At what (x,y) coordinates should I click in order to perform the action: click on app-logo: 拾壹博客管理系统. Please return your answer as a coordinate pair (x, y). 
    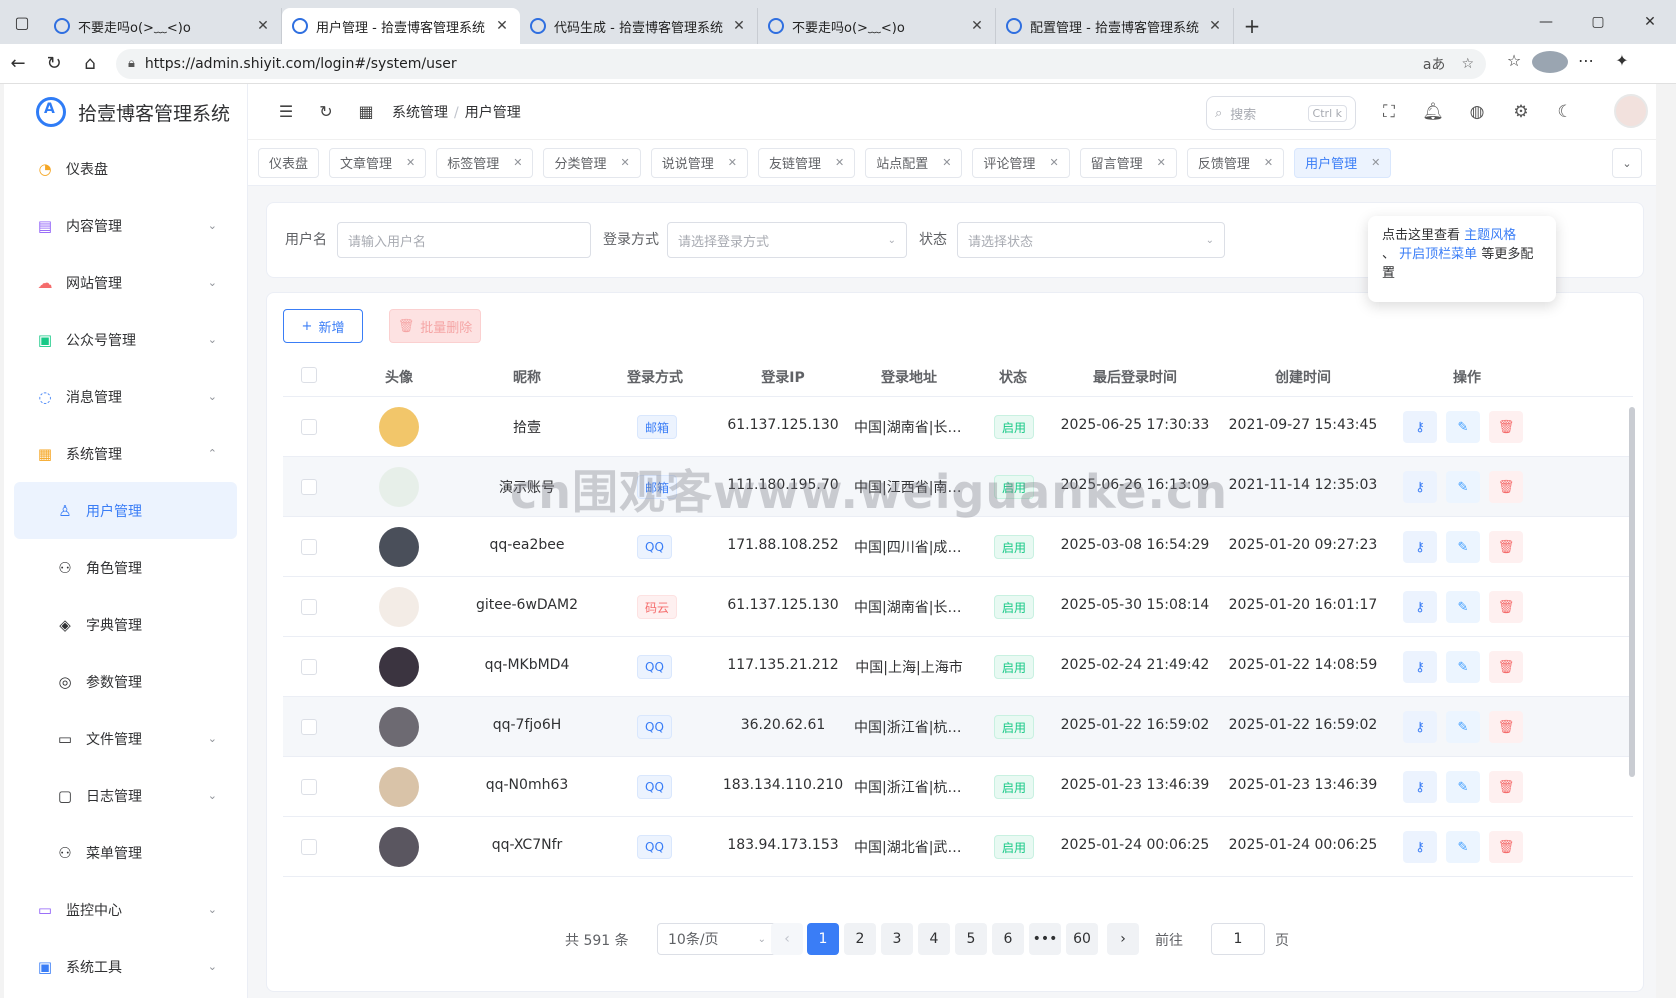
    Looking at the image, I should click on (125, 112).